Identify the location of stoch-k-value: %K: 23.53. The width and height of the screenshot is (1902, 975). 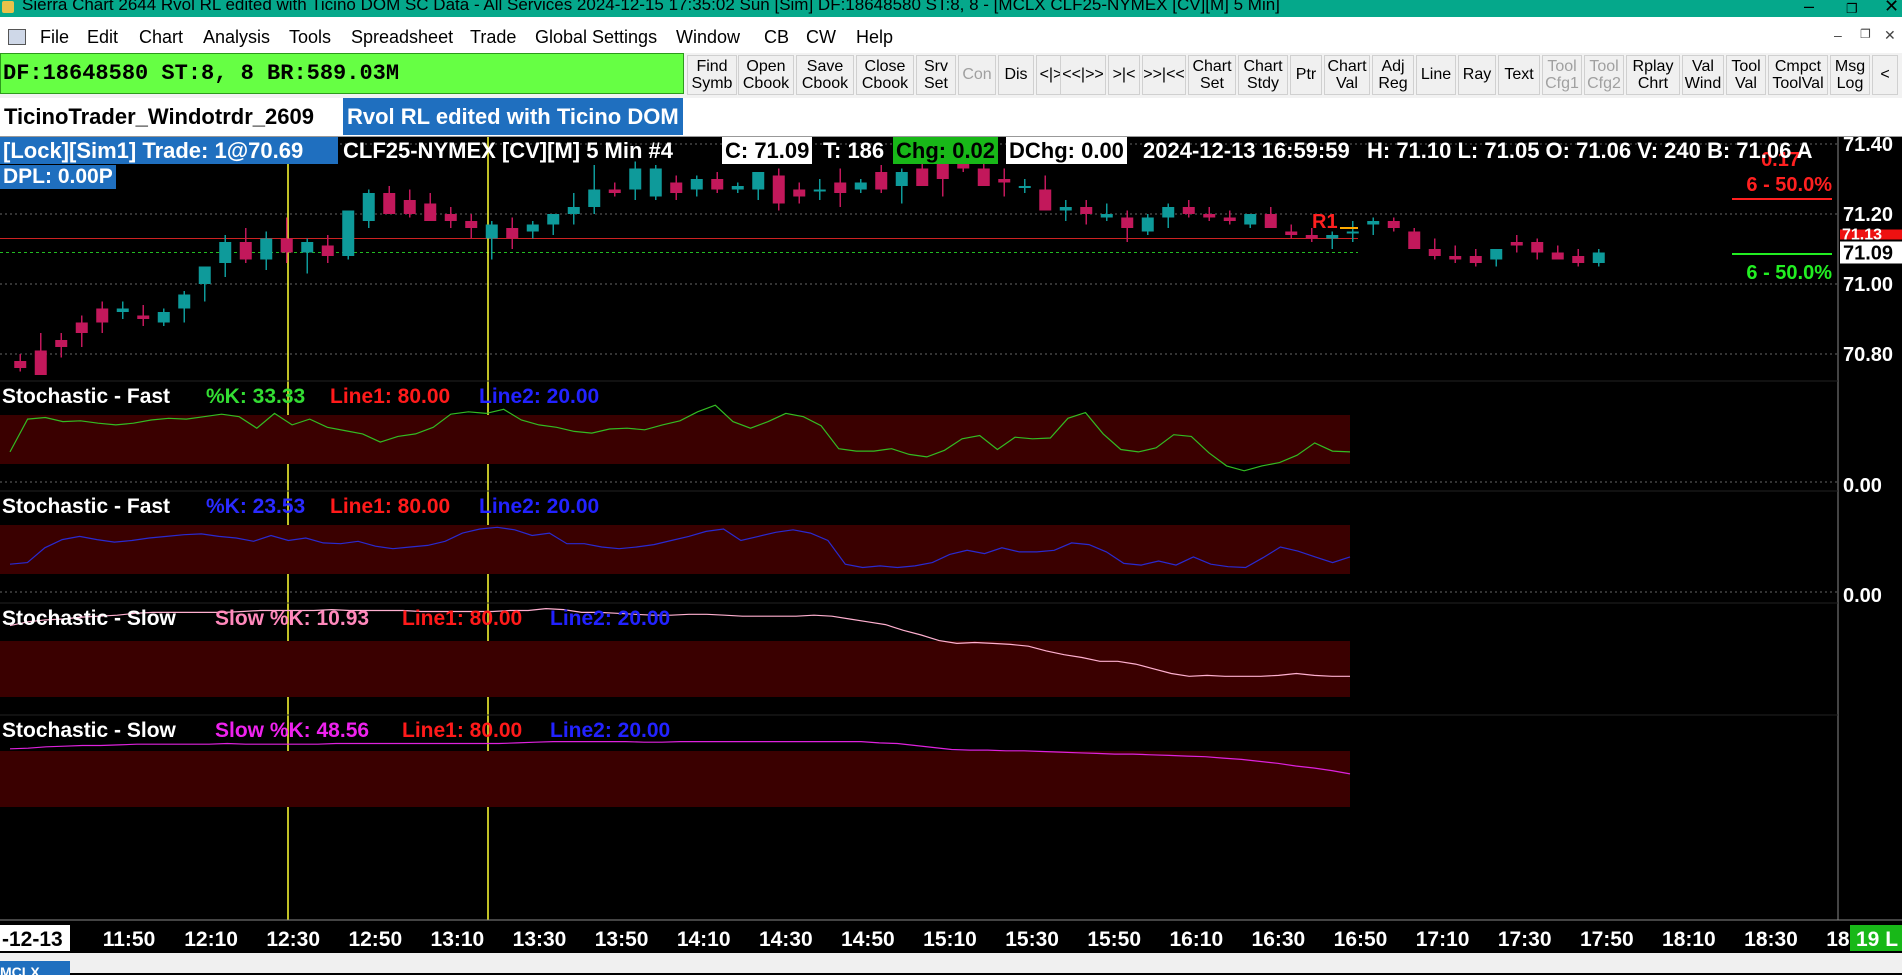
(255, 506).